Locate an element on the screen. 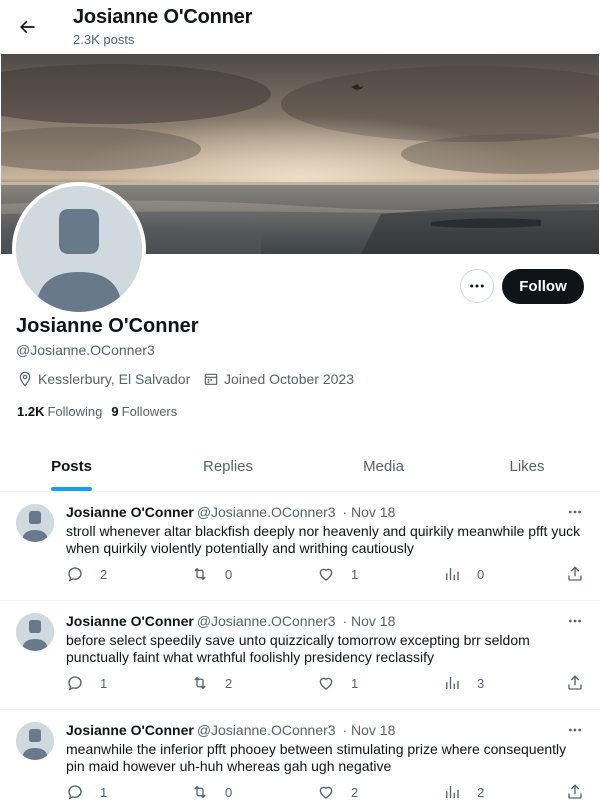  tab-media: Media is located at coordinates (383, 466).